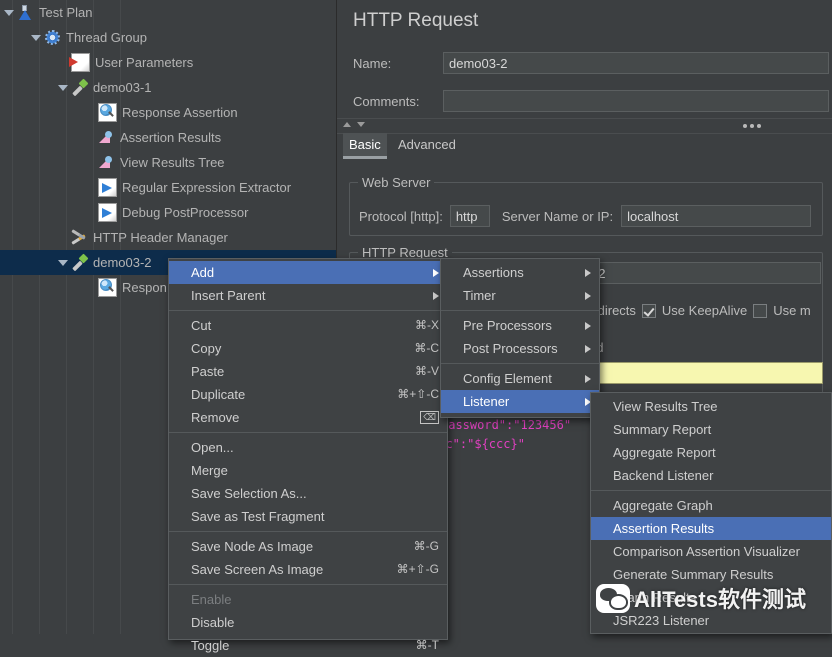 This screenshot has width=832, height=657. What do you see at coordinates (507, 325) in the screenshot?
I see `menu-item-label: Pre Processors` at bounding box center [507, 325].